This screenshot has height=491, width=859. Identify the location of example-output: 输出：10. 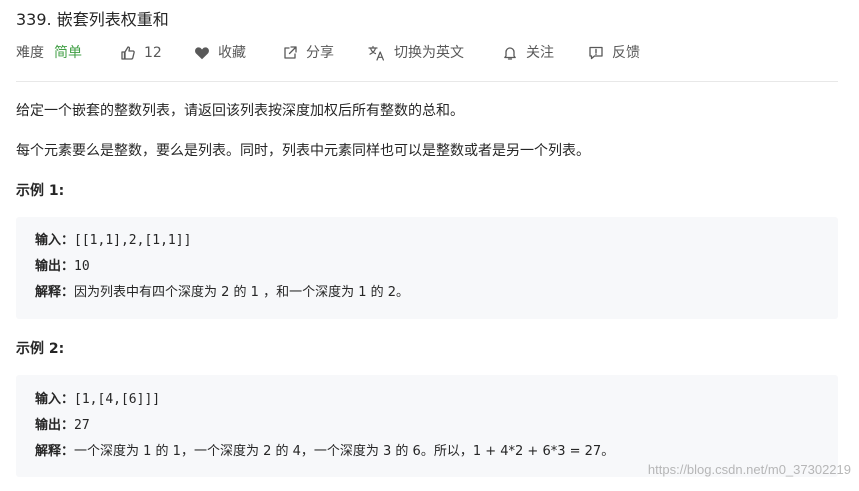
(62, 267).